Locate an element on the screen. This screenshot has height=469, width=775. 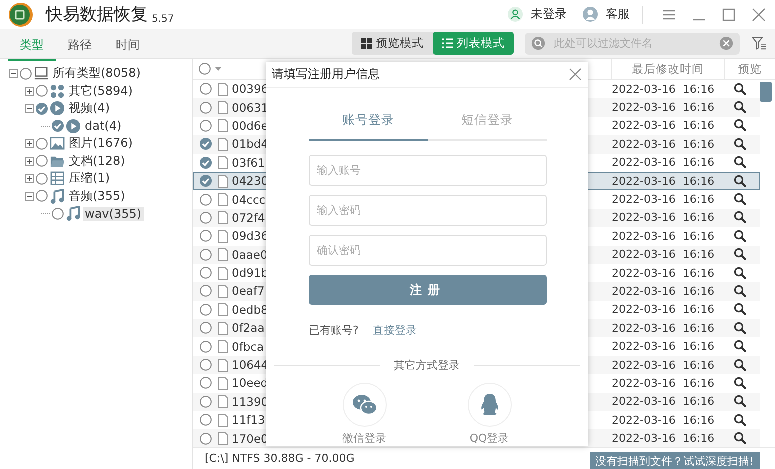
section-label: 其它方式登录 is located at coordinates (427, 365).